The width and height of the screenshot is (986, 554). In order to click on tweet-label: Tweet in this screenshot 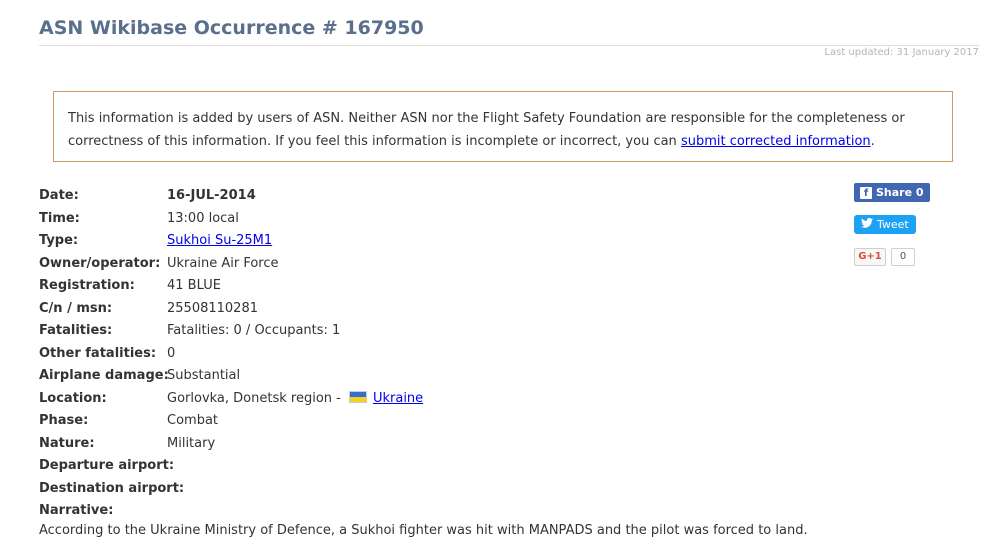, I will do `click(893, 224)`.